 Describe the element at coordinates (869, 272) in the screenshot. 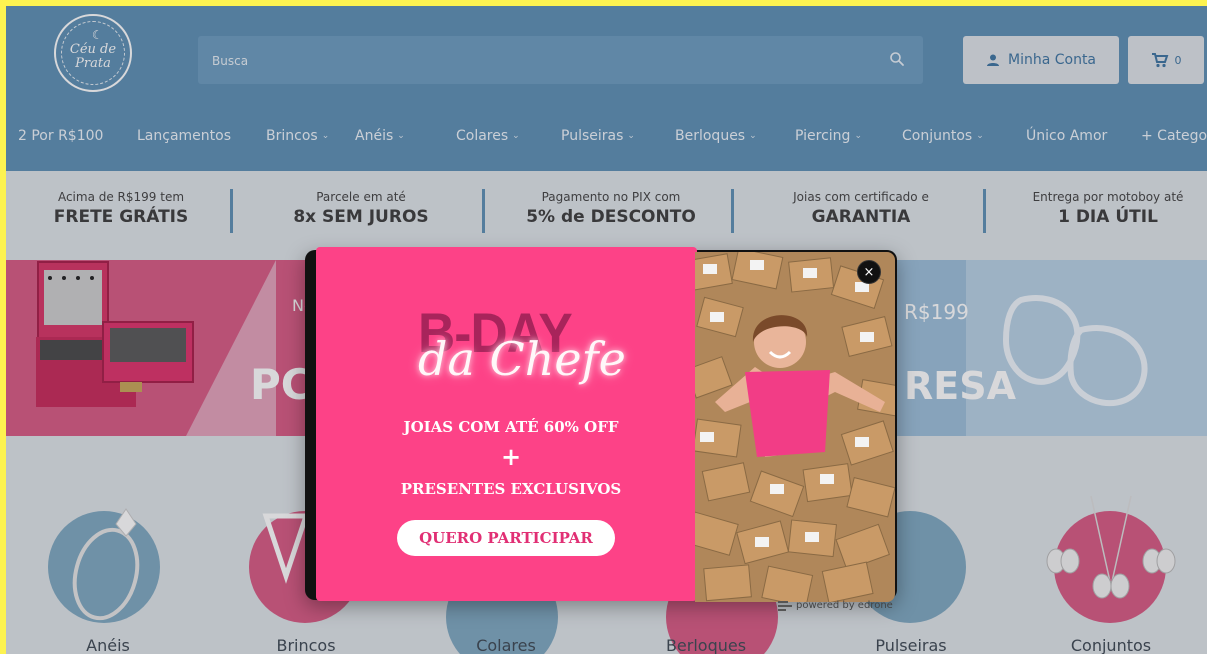

I see `close-icon: ×` at that location.